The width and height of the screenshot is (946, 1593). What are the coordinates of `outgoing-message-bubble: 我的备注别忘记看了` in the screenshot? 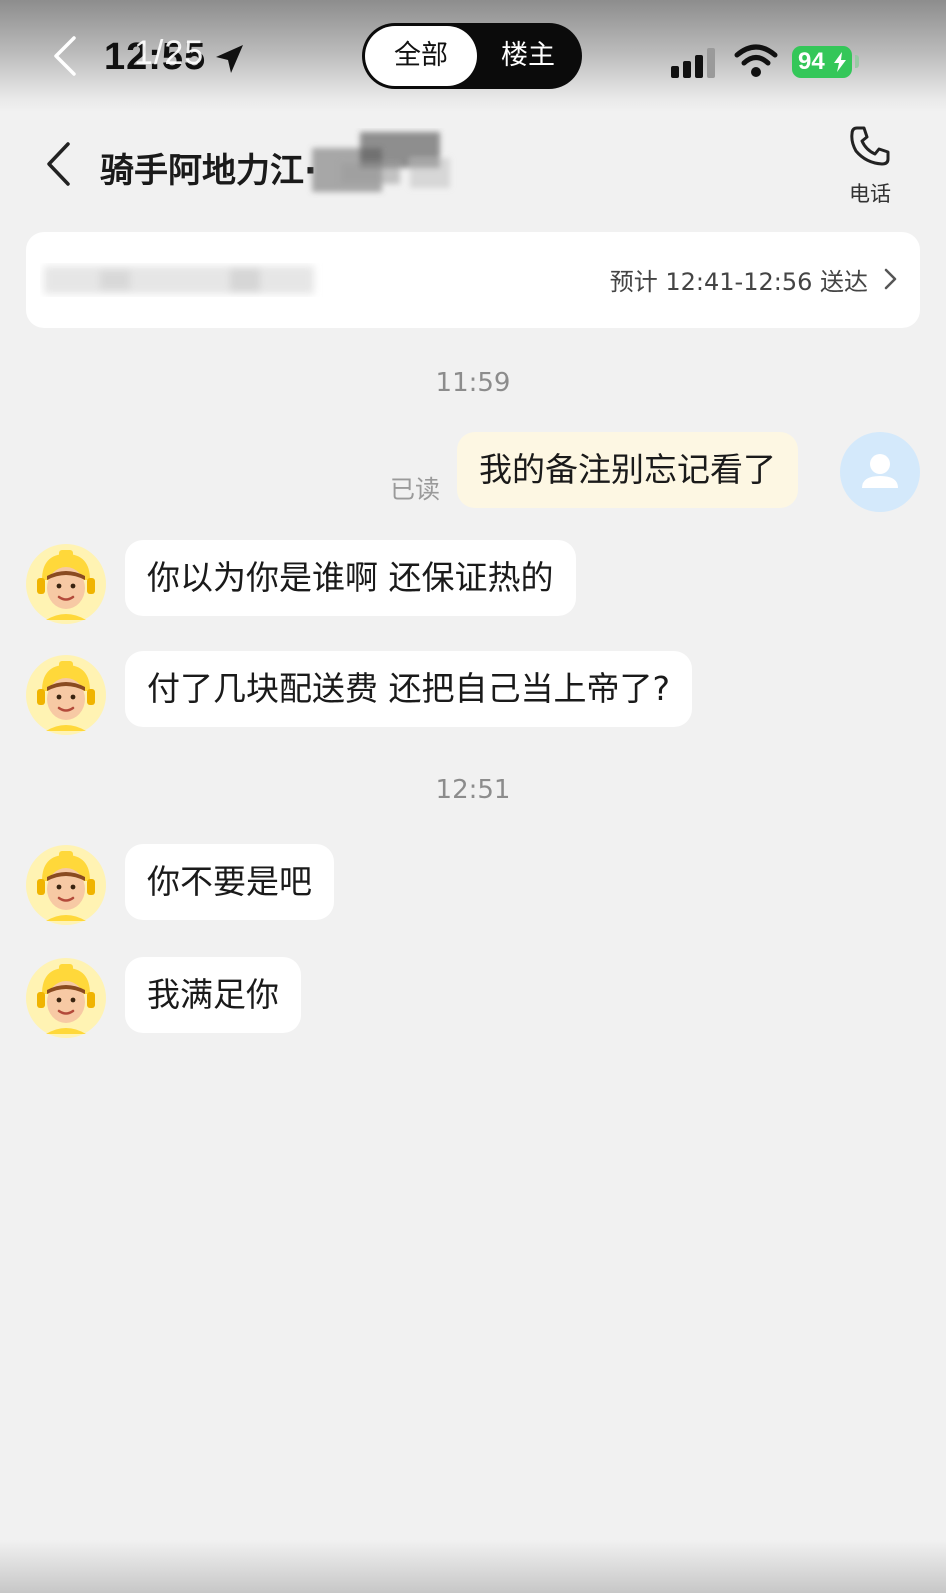 It's located at (627, 470).